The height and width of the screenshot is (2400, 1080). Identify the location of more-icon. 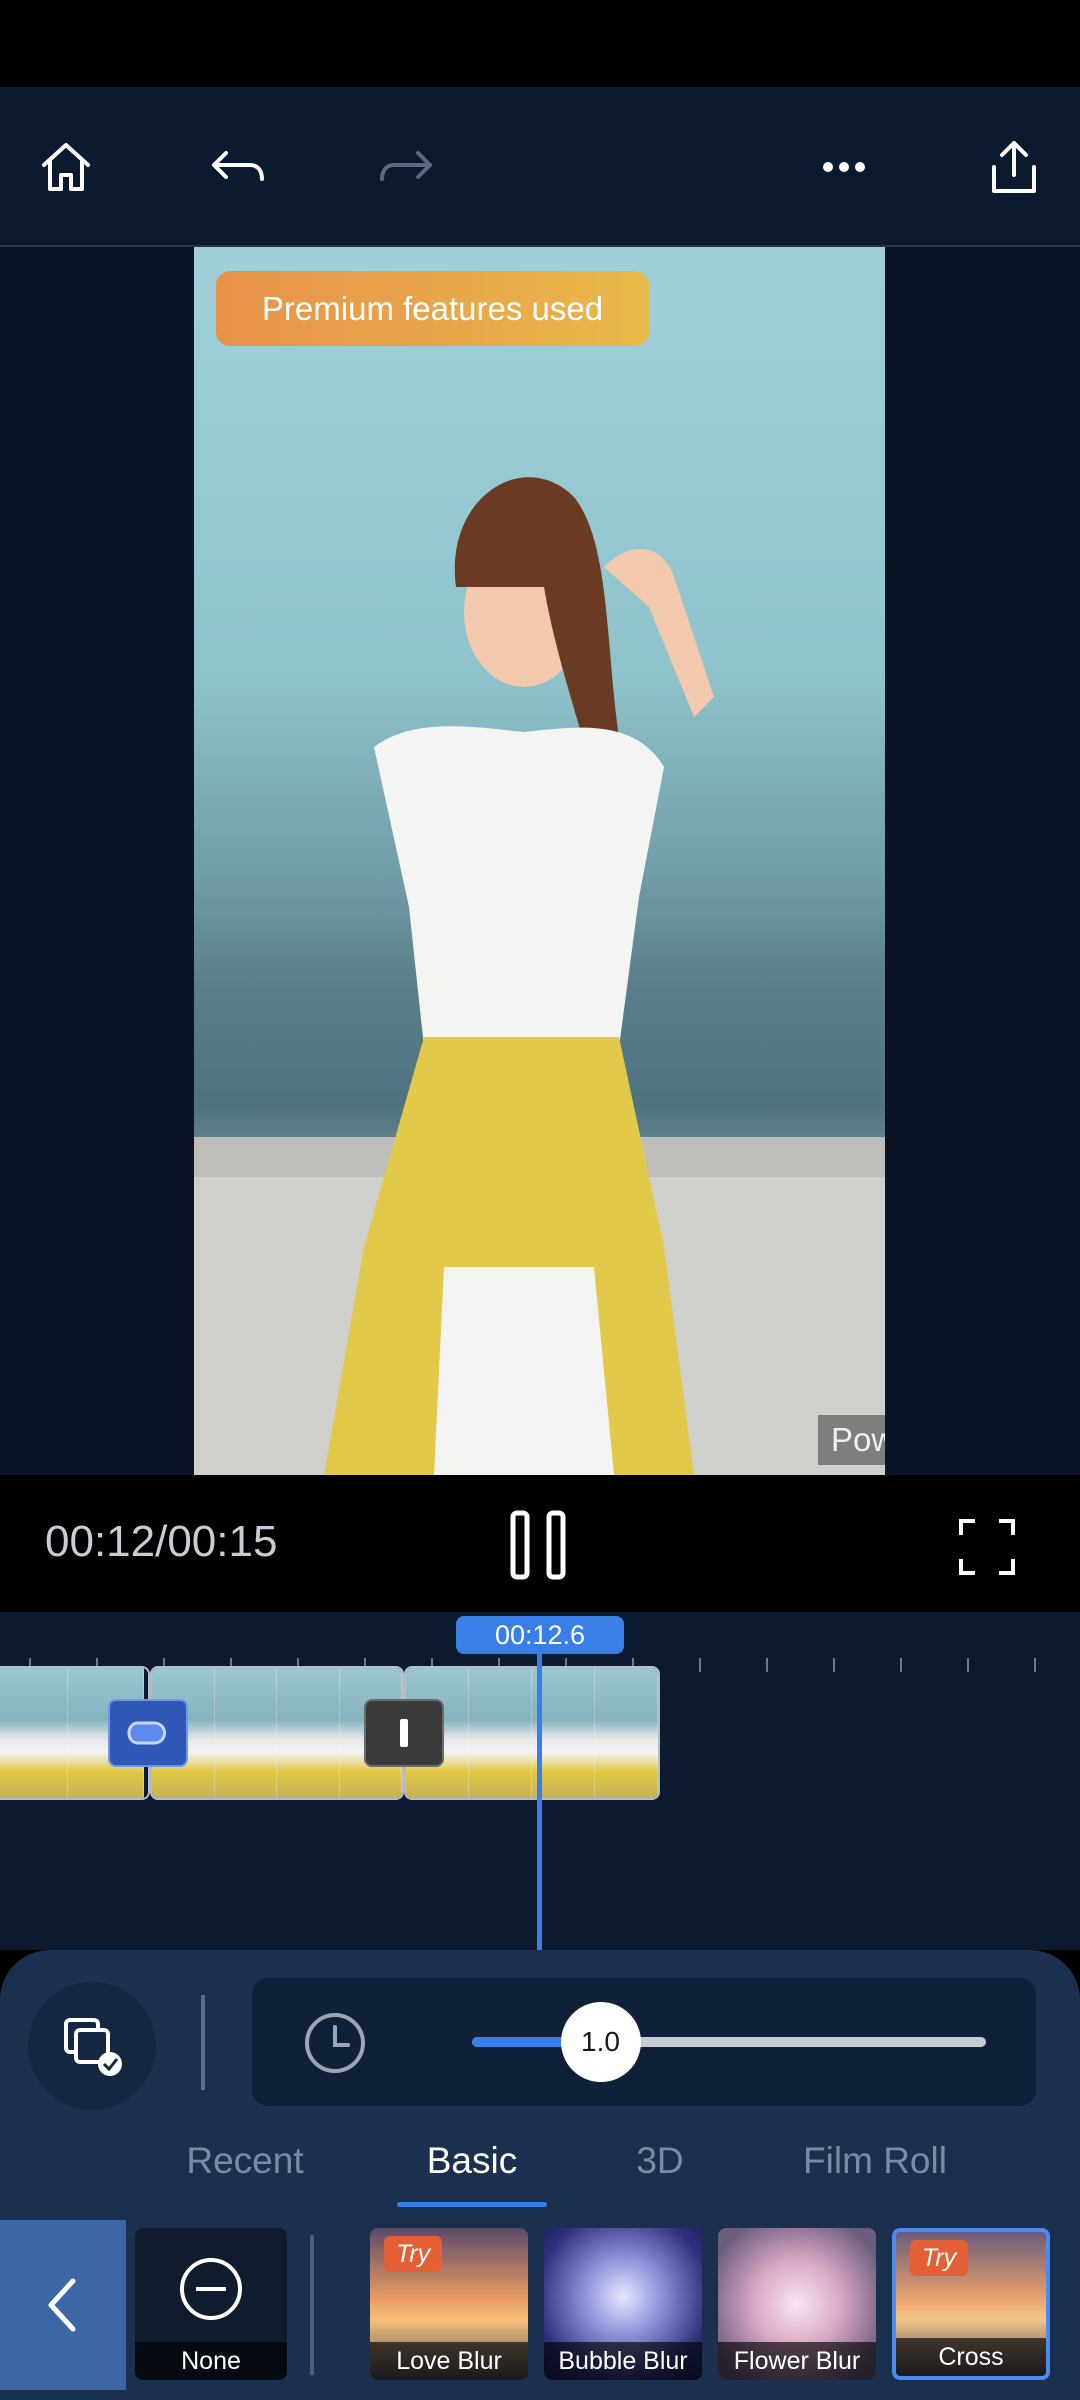
(844, 167).